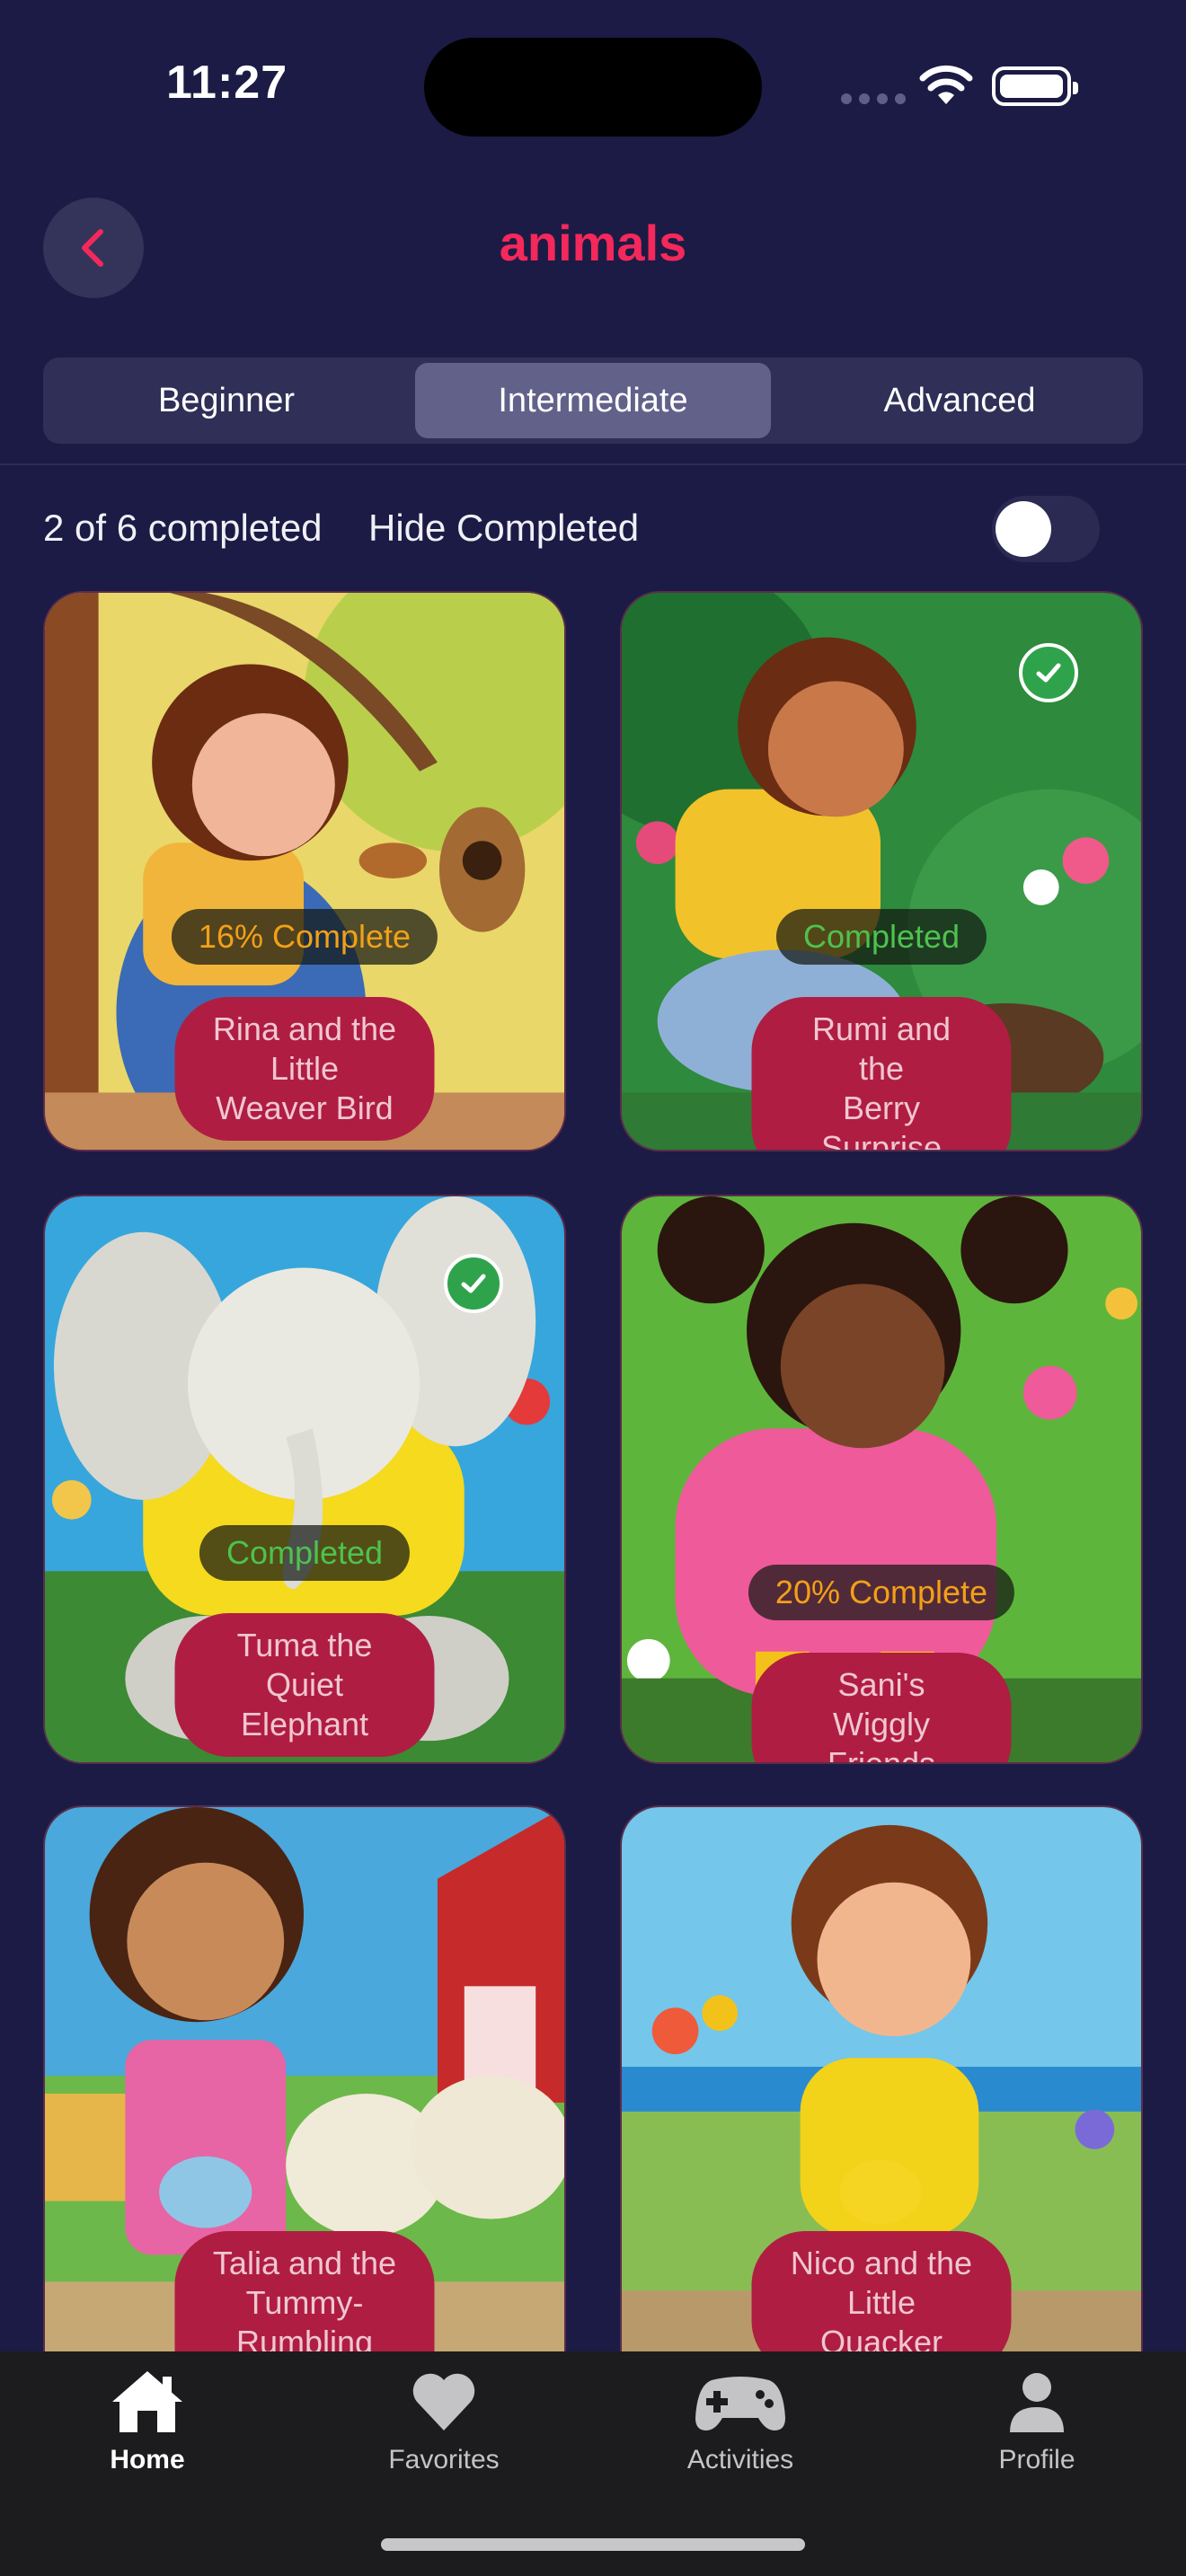  Describe the element at coordinates (1023, 529) in the screenshot. I see `toggle-knob` at that location.